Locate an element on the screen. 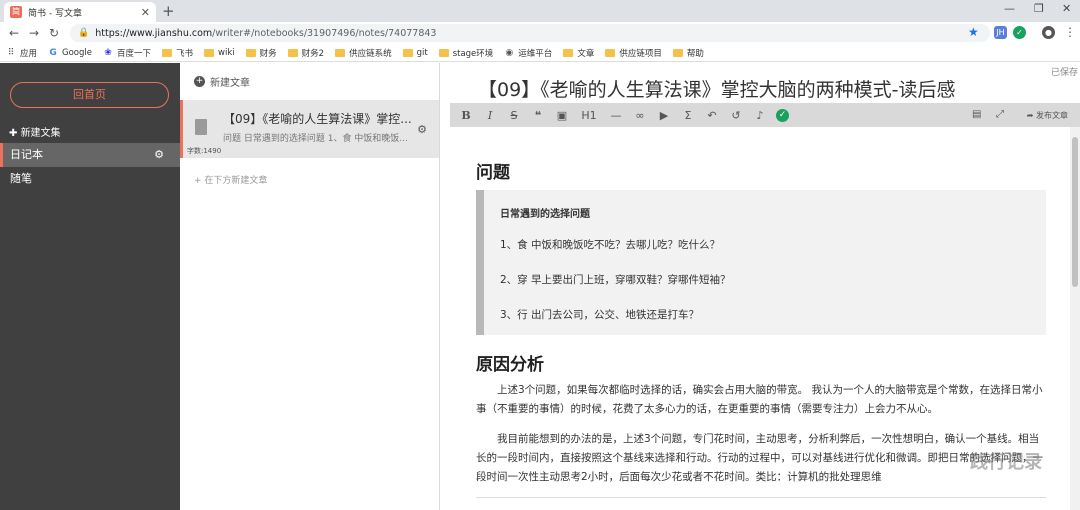  bookmark-folder: wiki is located at coordinates (219, 53).